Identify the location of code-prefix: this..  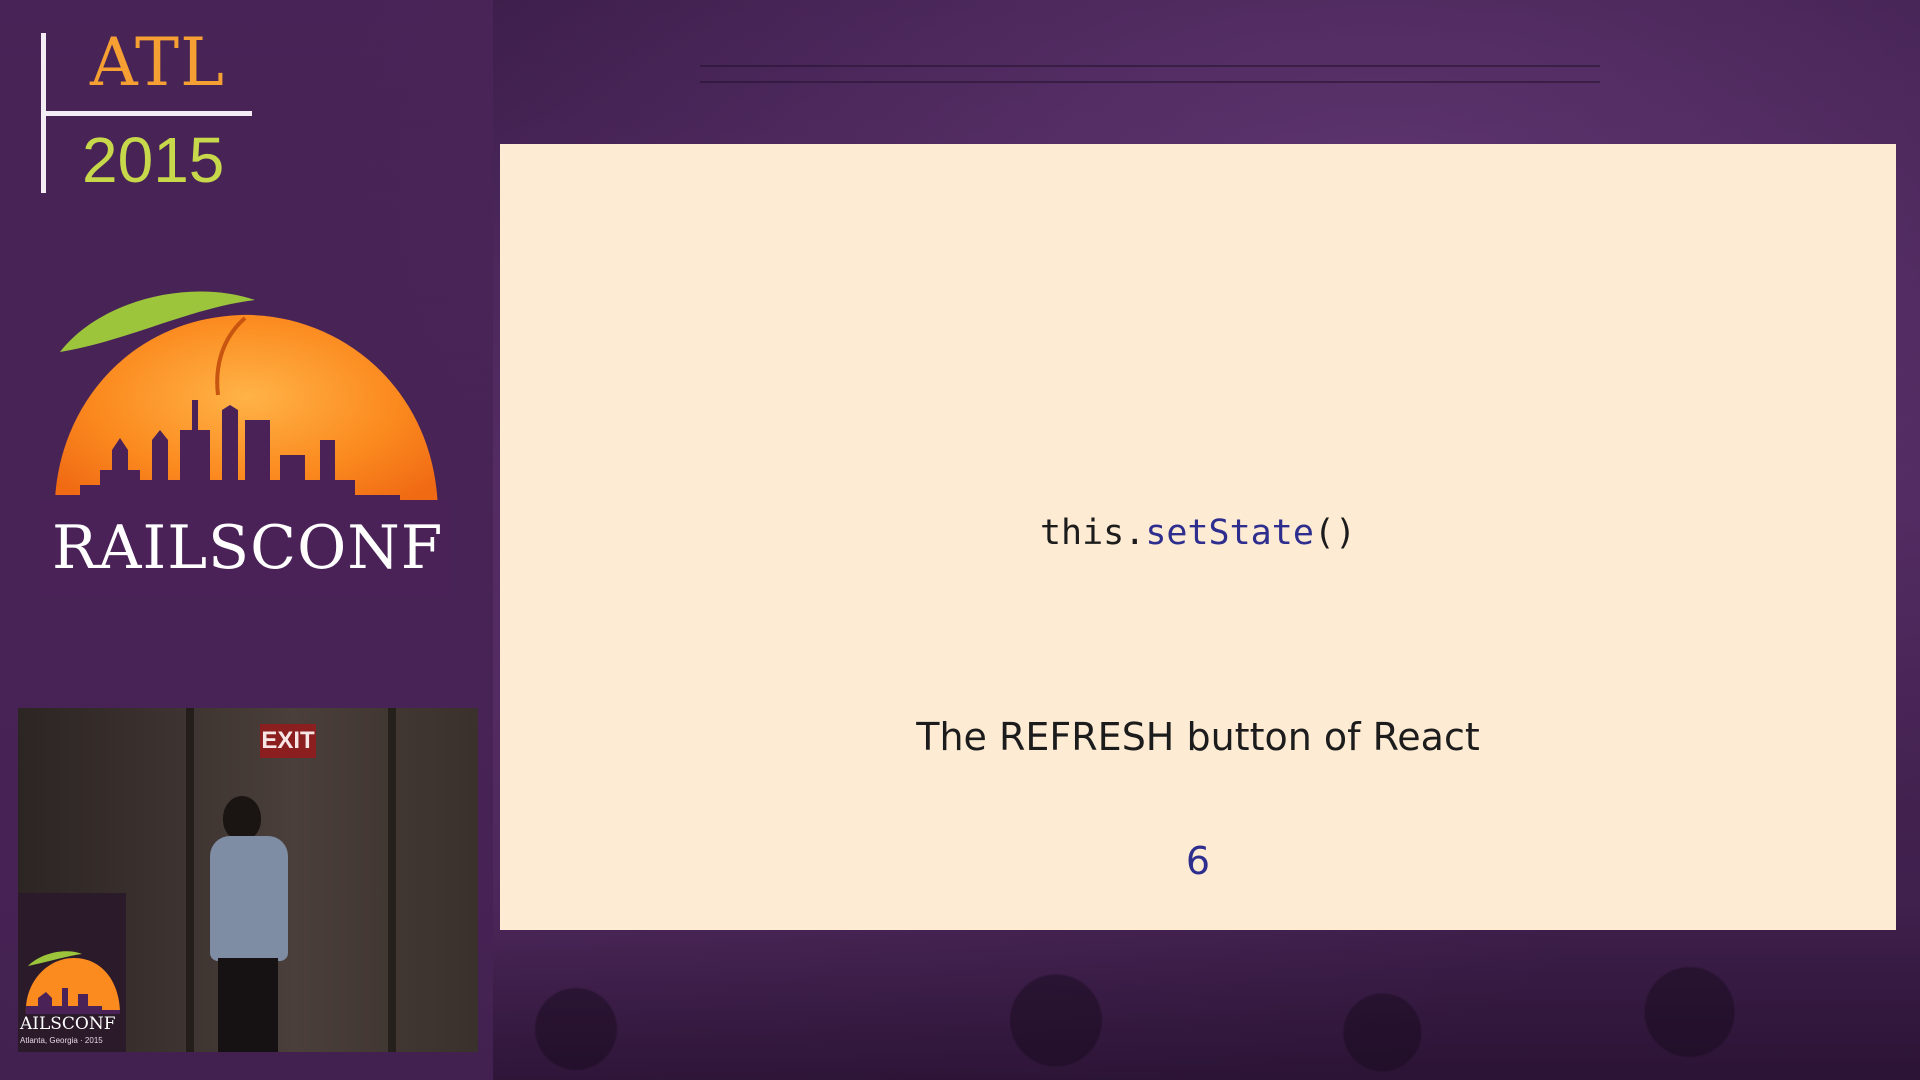
(1092, 533).